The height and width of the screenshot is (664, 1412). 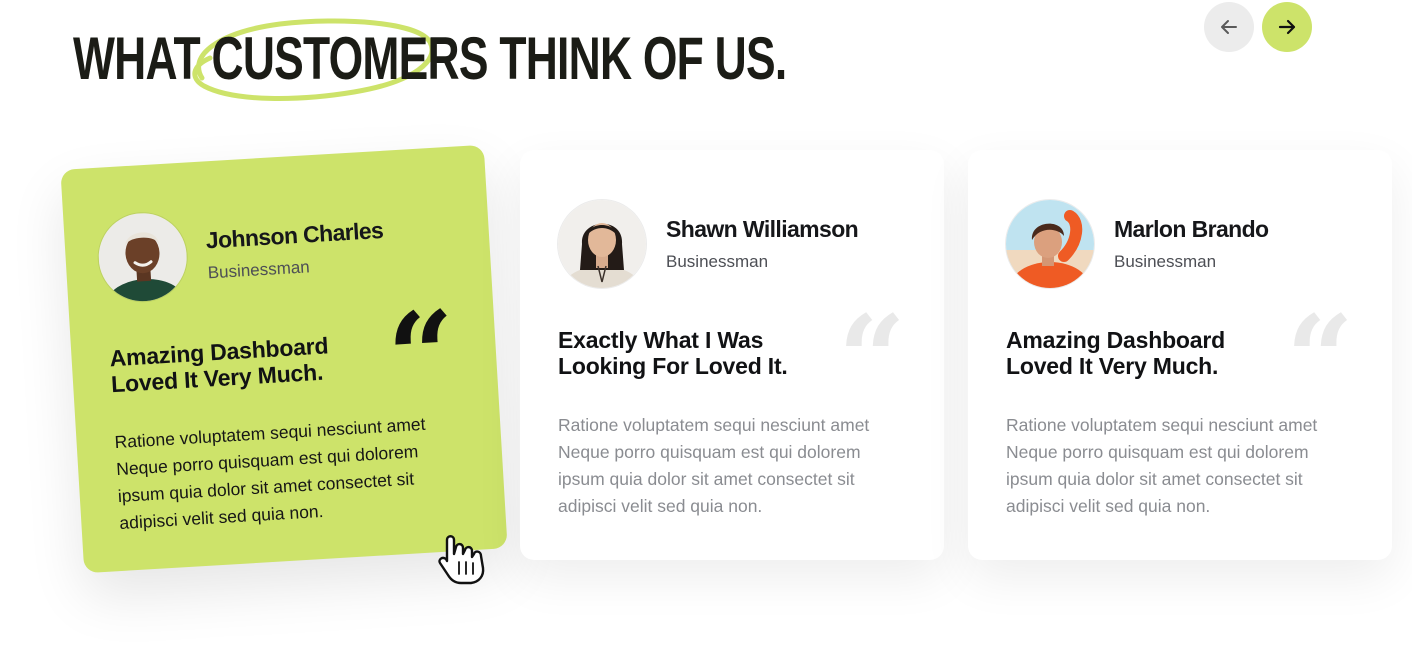 I want to click on hand-pointer-cursor-icon, so click(x=461, y=560).